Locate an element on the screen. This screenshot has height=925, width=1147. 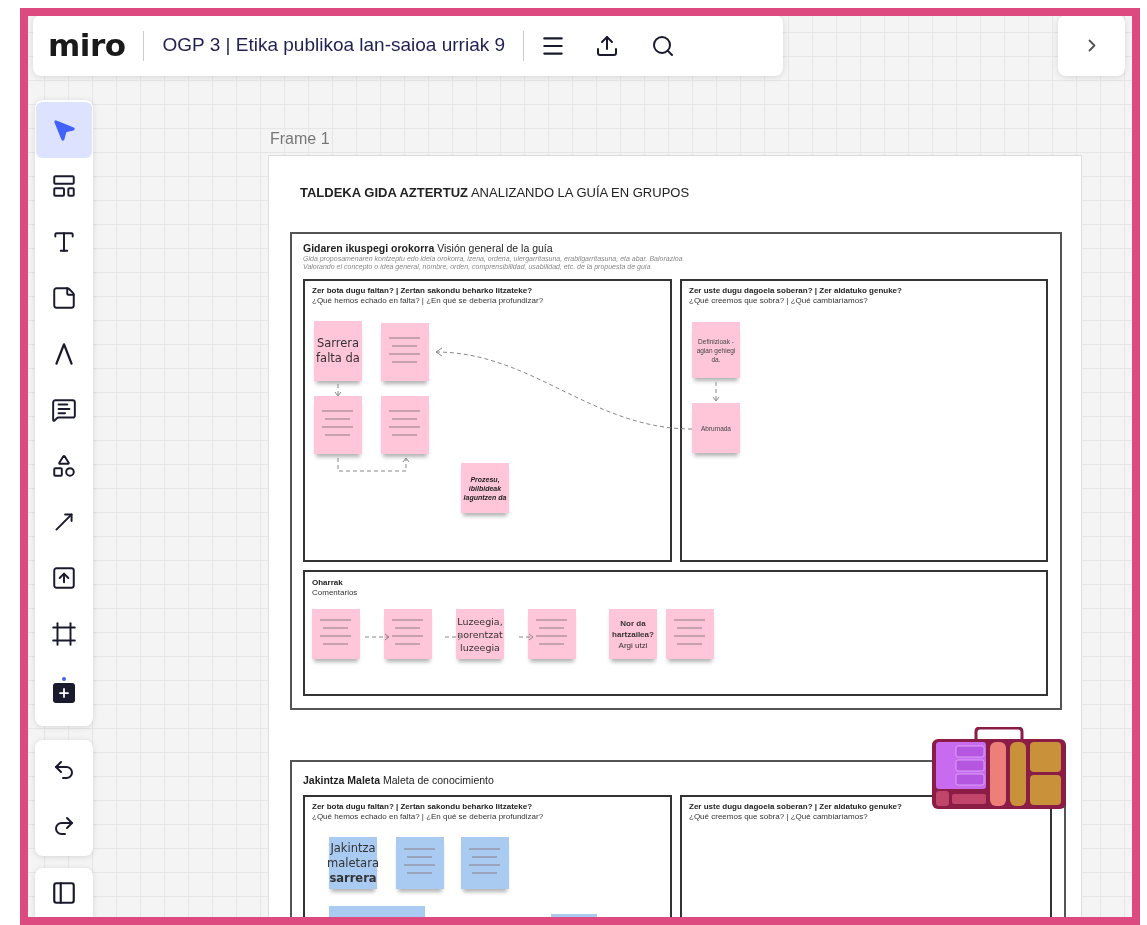
note-text: Sarrera falta da is located at coordinates (338, 351).